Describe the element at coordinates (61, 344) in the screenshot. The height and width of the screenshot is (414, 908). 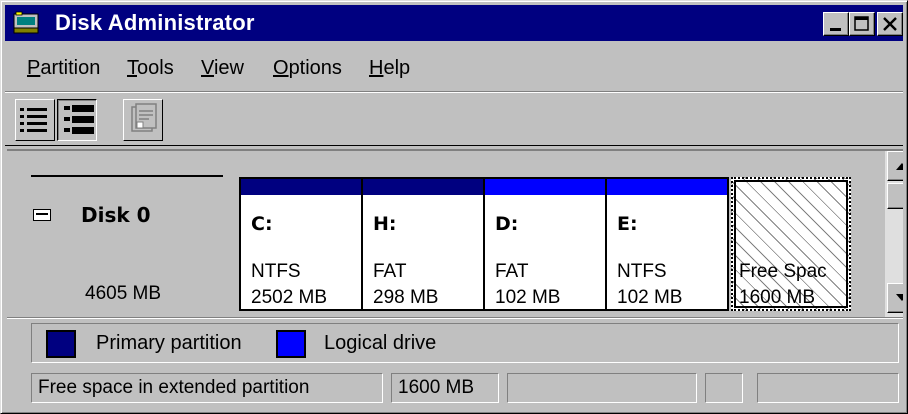
I see `primary-partition-swatch` at that location.